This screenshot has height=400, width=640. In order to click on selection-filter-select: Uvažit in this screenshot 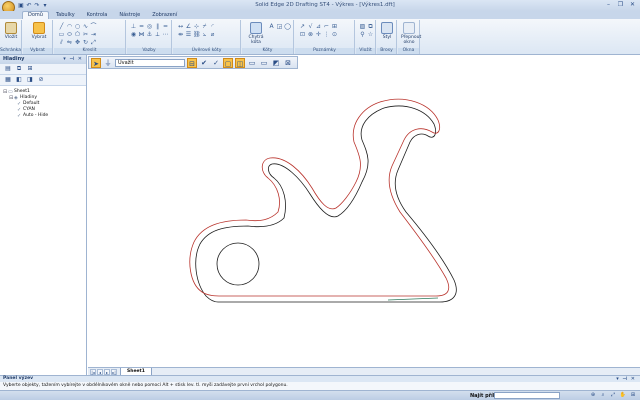, I will do `click(150, 62)`.